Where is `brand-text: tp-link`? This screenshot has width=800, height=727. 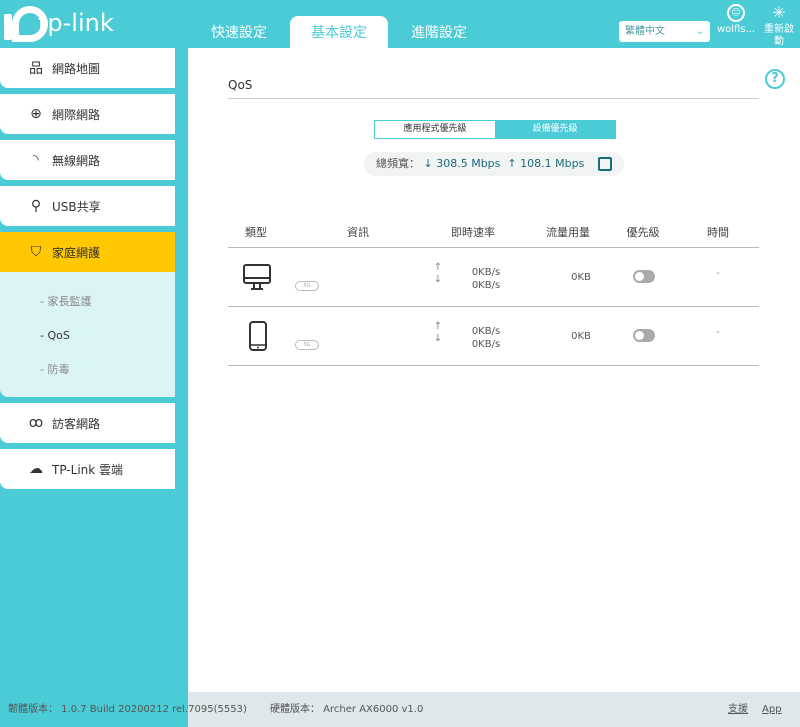
brand-text: tp-link is located at coordinates (76, 23).